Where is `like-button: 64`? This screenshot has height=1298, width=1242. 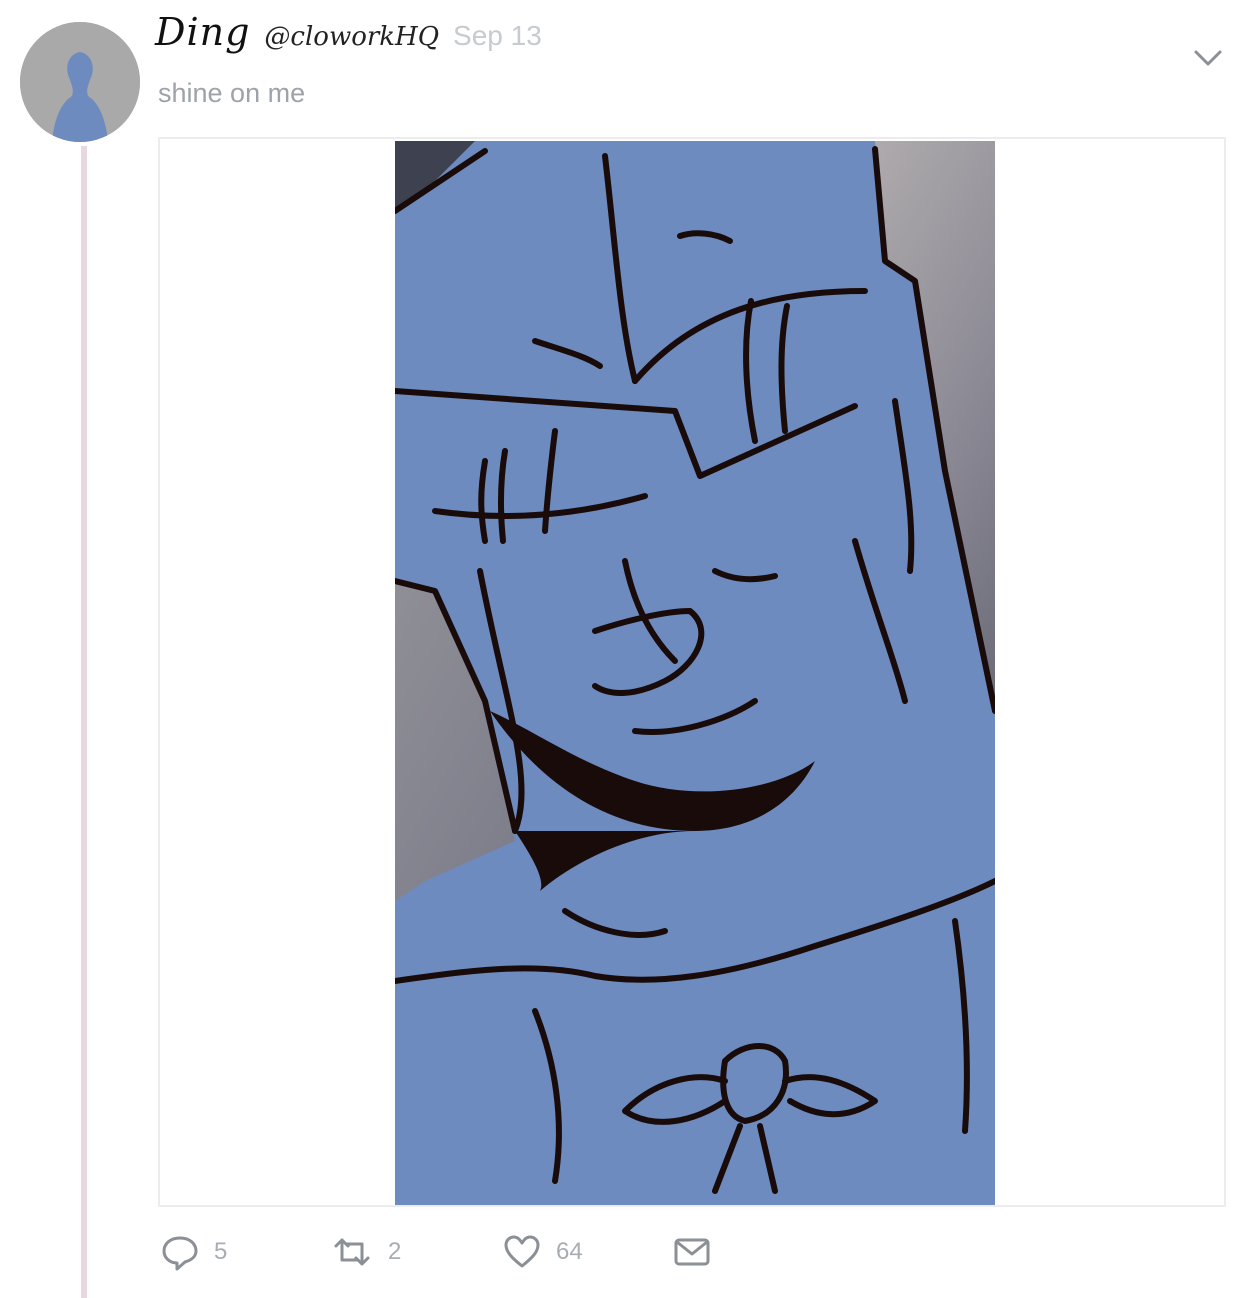 like-button: 64 is located at coordinates (542, 1252).